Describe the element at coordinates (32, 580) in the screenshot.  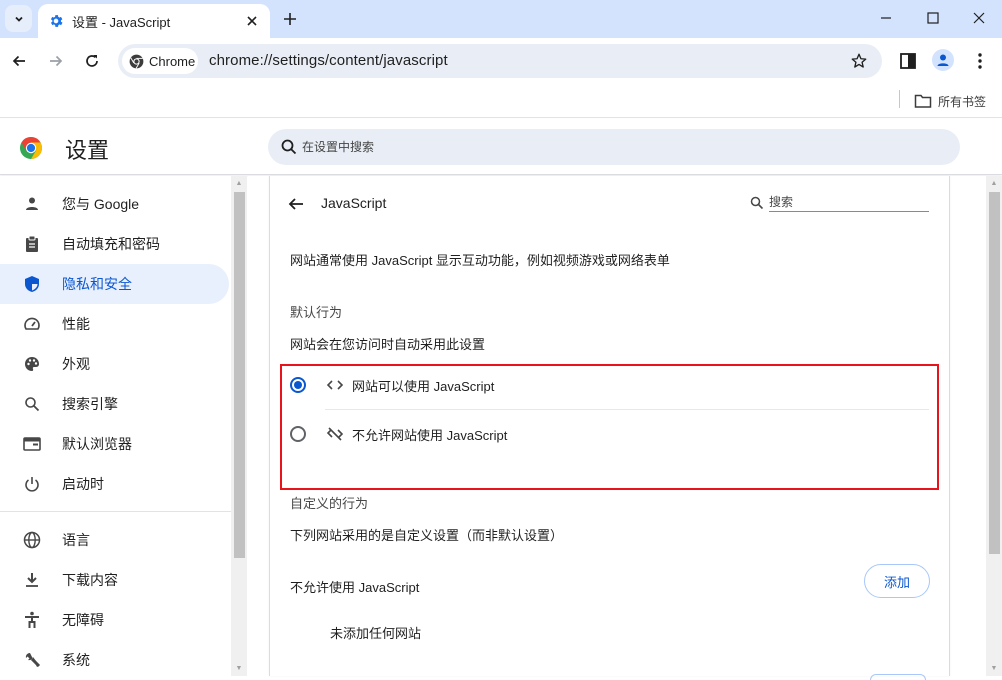
I see `download-icon` at that location.